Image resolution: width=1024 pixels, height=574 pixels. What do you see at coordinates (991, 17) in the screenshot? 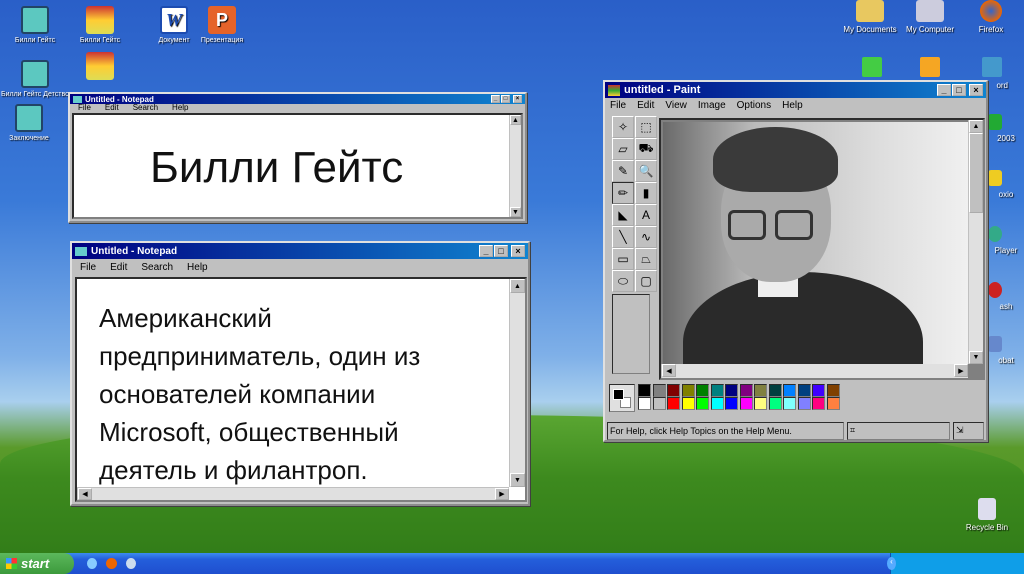
I see `desktop-icon-firefox: Firefox` at bounding box center [991, 17].